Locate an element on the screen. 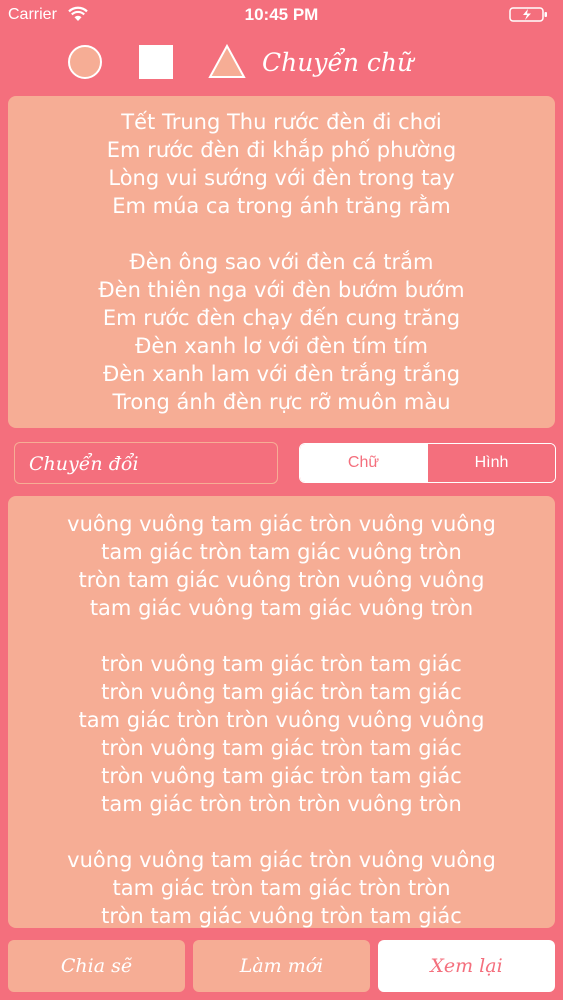 Image resolution: width=563 pixels, height=1000 pixels. text-line: tròn tam giác vuông tròn vuông vuông is located at coordinates (281, 580).